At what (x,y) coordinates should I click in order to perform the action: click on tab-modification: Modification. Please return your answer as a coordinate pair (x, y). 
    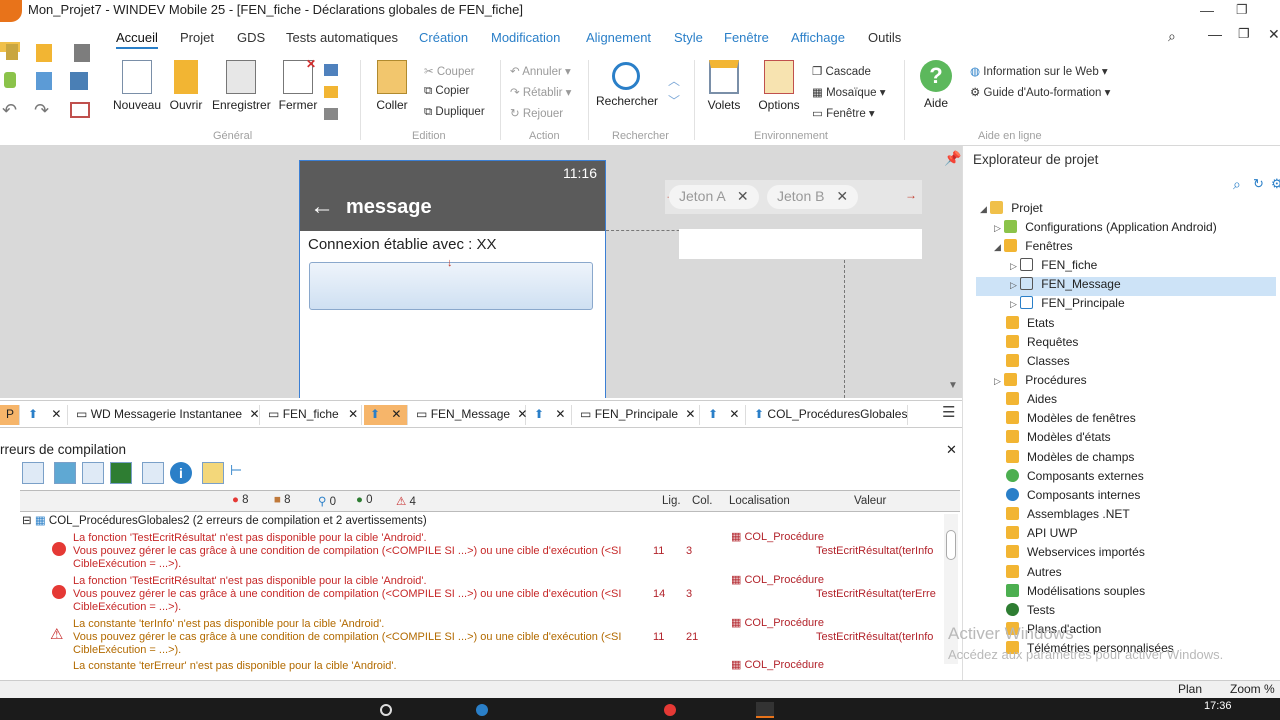
    Looking at the image, I should click on (525, 37).